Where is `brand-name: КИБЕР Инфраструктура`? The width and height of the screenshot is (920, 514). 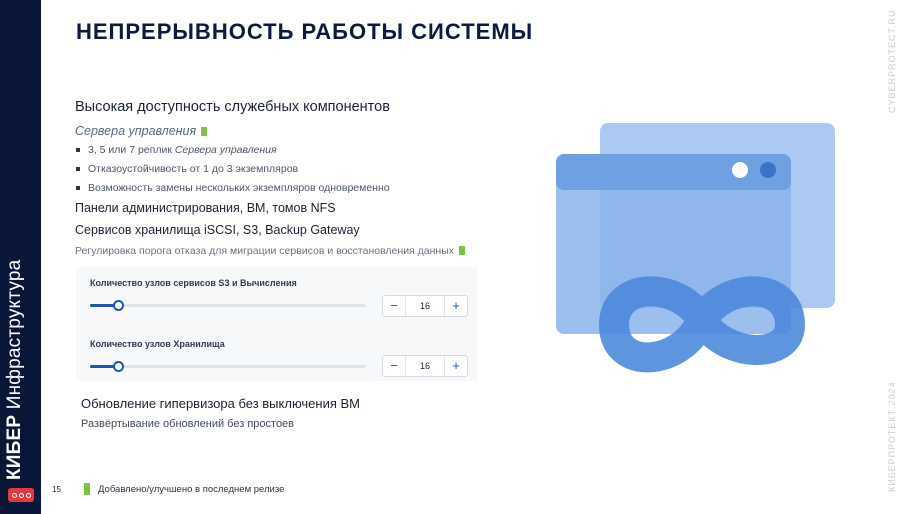 brand-name: КИБЕР Инфраструктура is located at coordinates (14, 369).